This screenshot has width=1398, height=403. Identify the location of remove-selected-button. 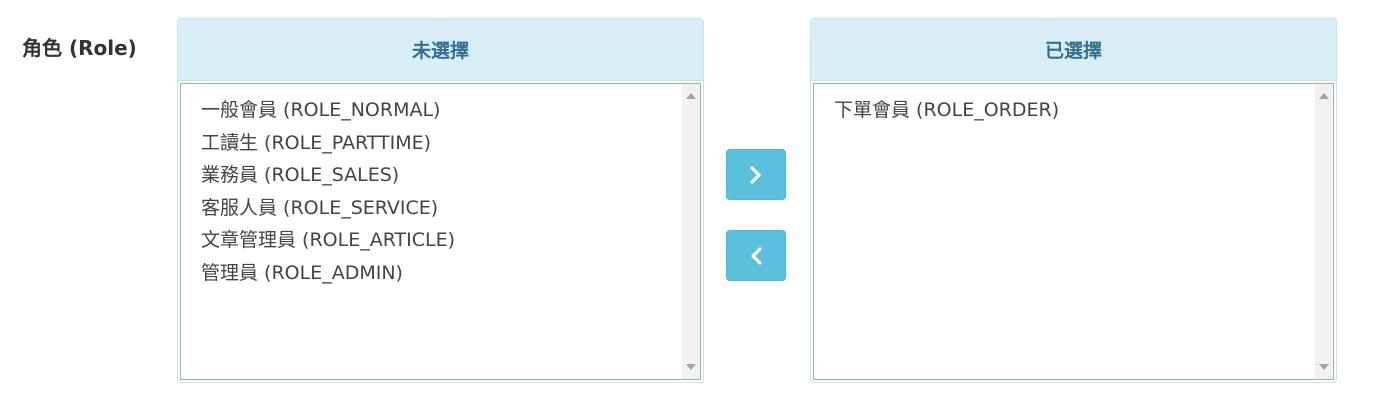
(756, 255).